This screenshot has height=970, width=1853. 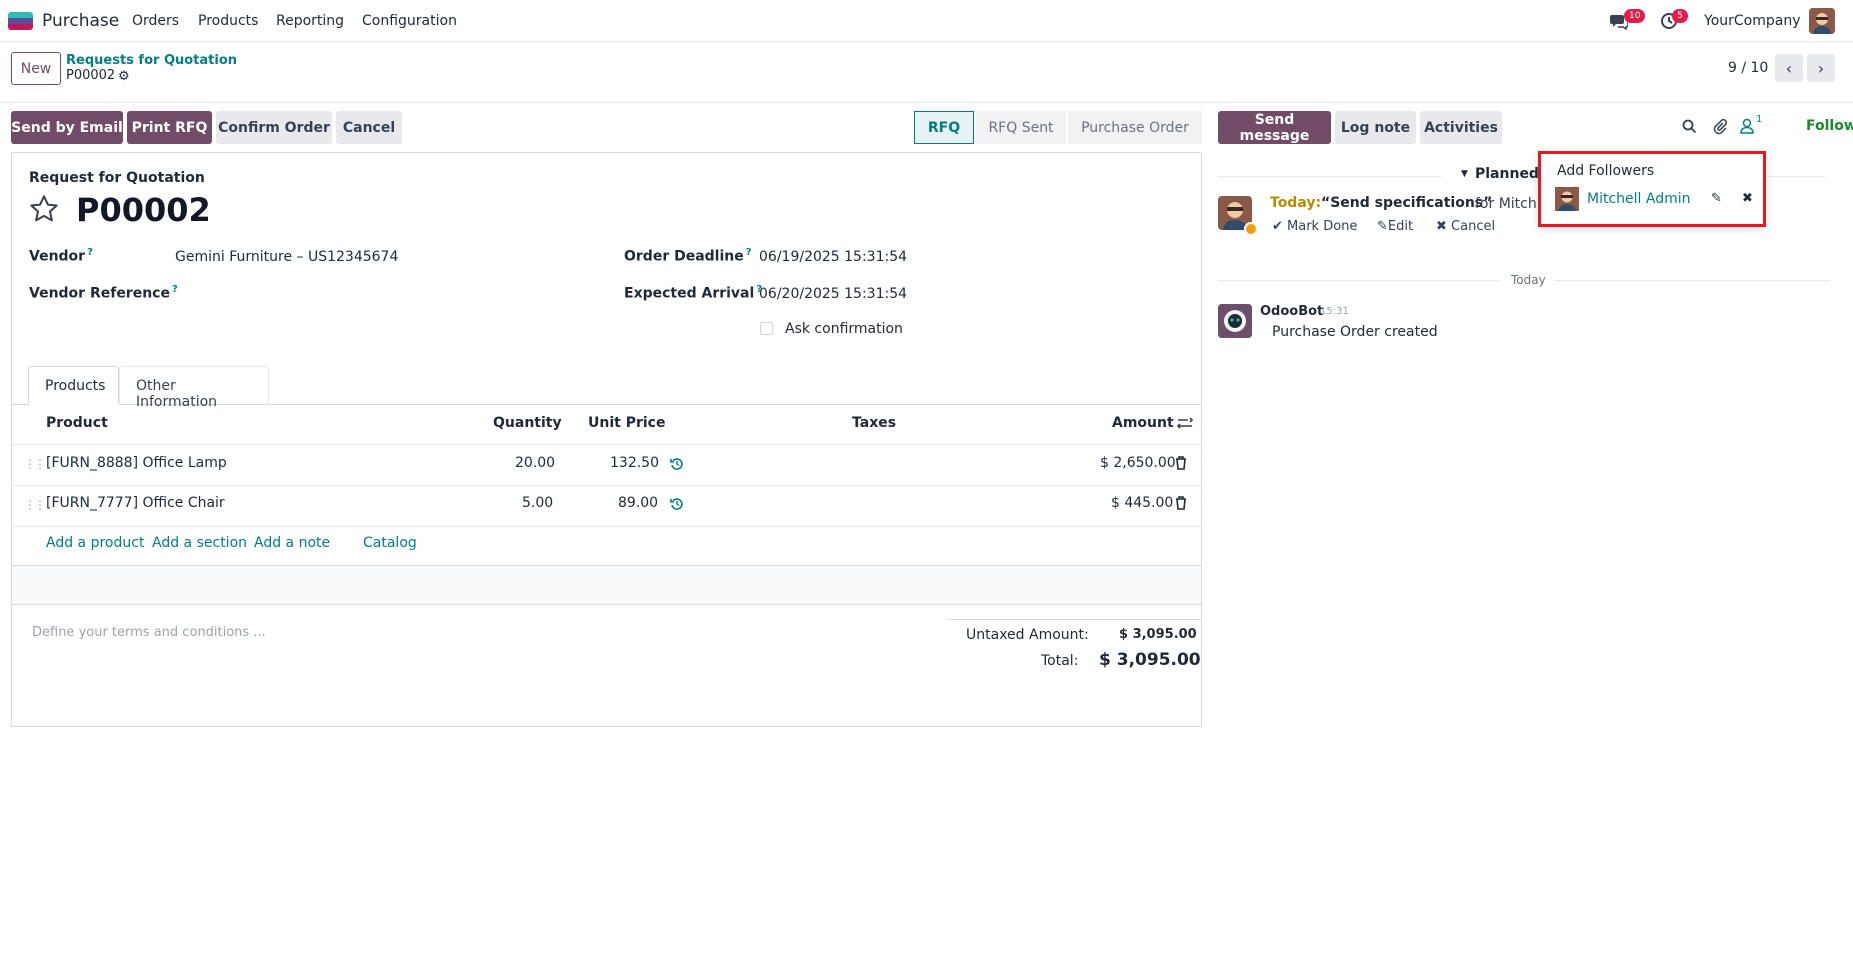 I want to click on menu-products: Products, so click(x=228, y=21).